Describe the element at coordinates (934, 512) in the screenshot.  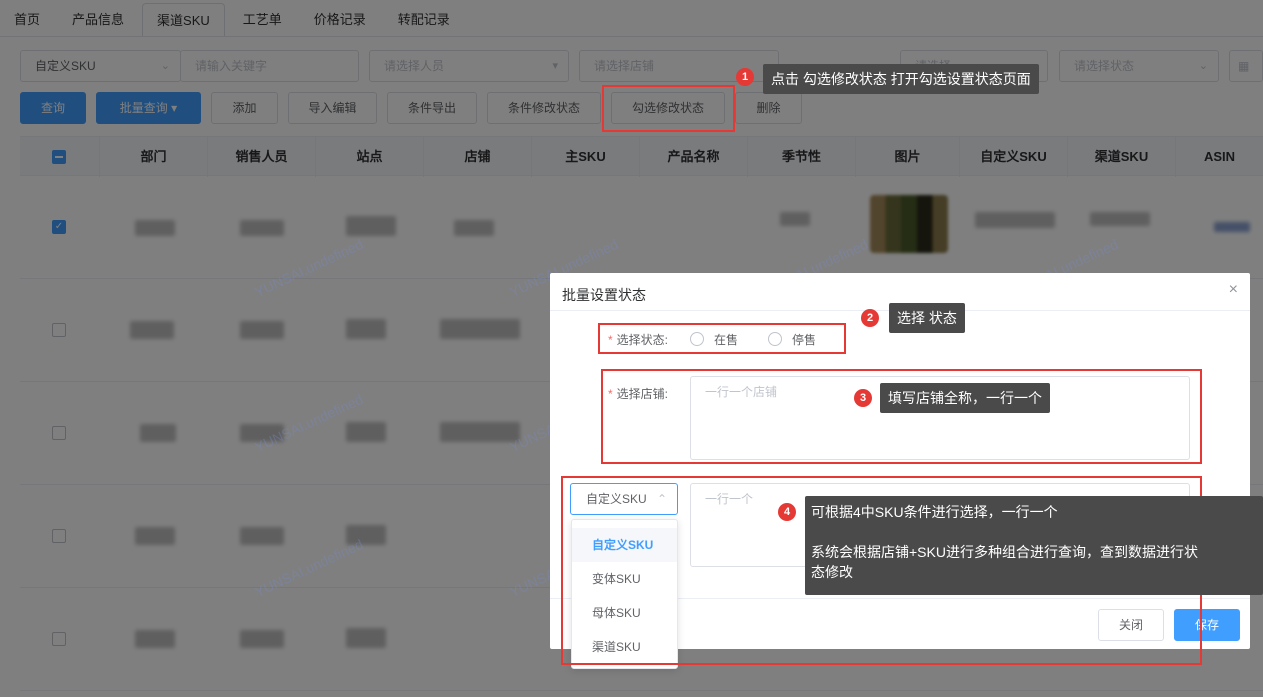
I see `annotation-tip-4-line1: 可根据4中SKU条件进行选择，一行一个` at that location.